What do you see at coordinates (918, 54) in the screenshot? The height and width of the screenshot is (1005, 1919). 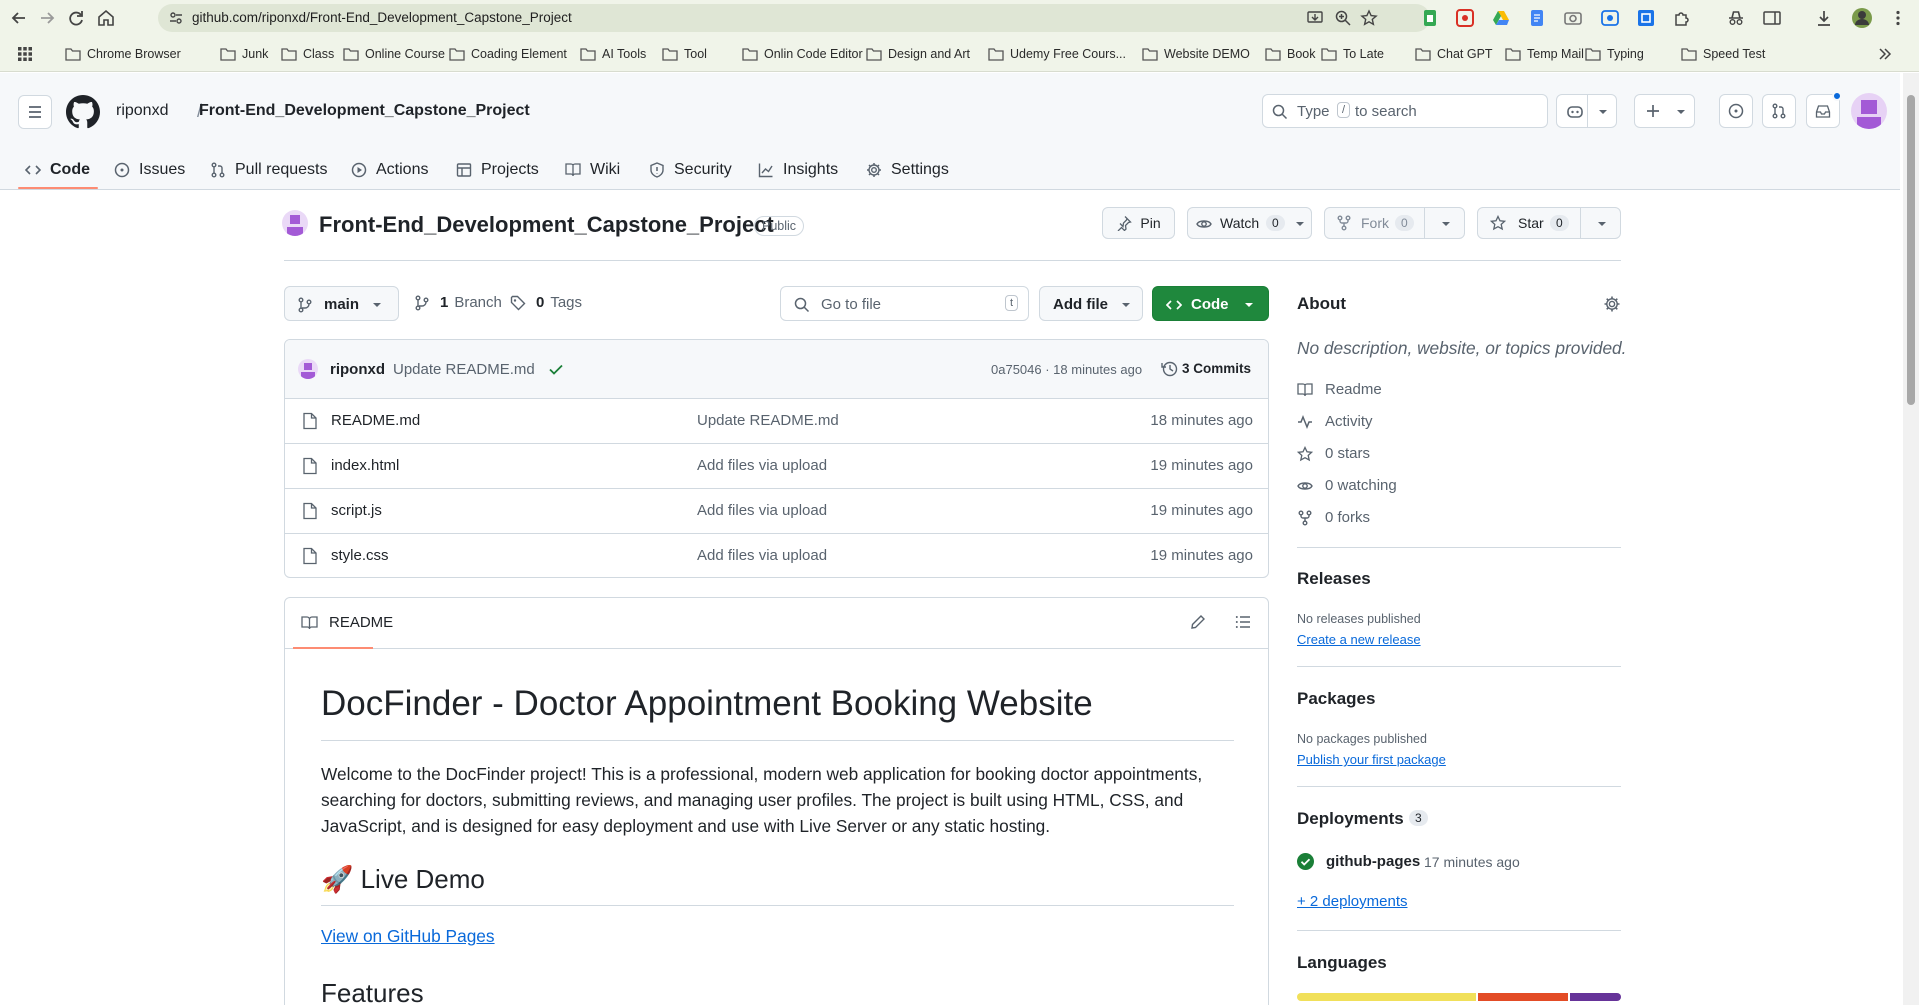 I see `bookmark-folder: Design and Art` at bounding box center [918, 54].